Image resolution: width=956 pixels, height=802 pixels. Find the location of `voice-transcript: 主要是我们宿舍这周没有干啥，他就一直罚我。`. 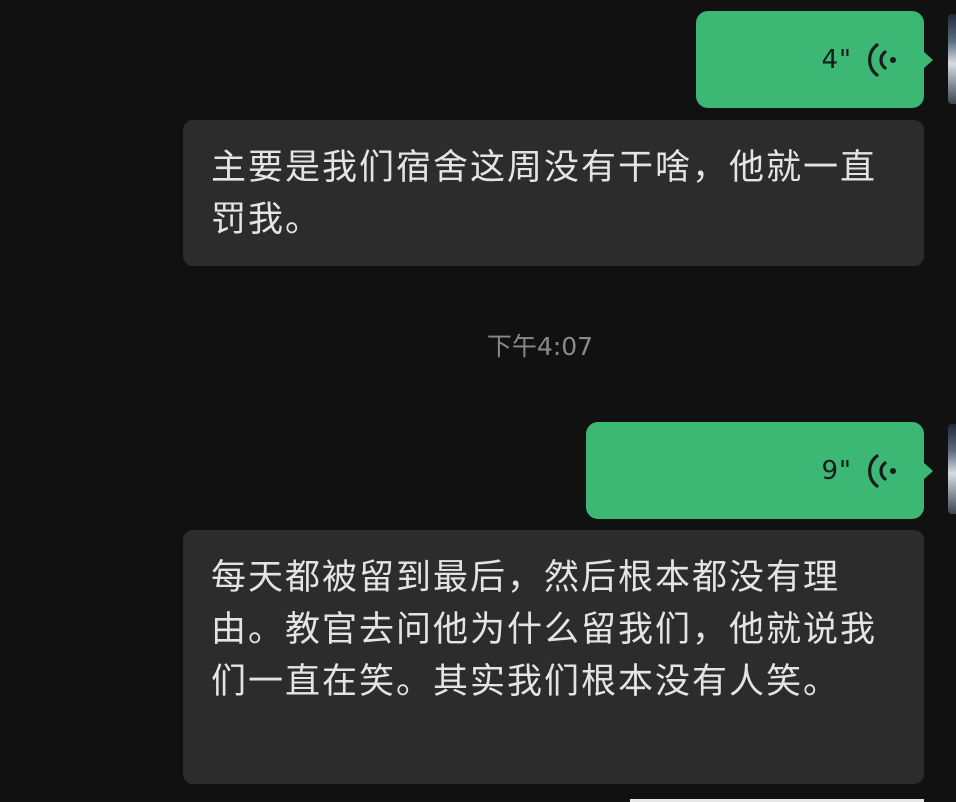

voice-transcript: 主要是我们宿舍这周没有干啥，他就一直罚我。 is located at coordinates (553, 193).